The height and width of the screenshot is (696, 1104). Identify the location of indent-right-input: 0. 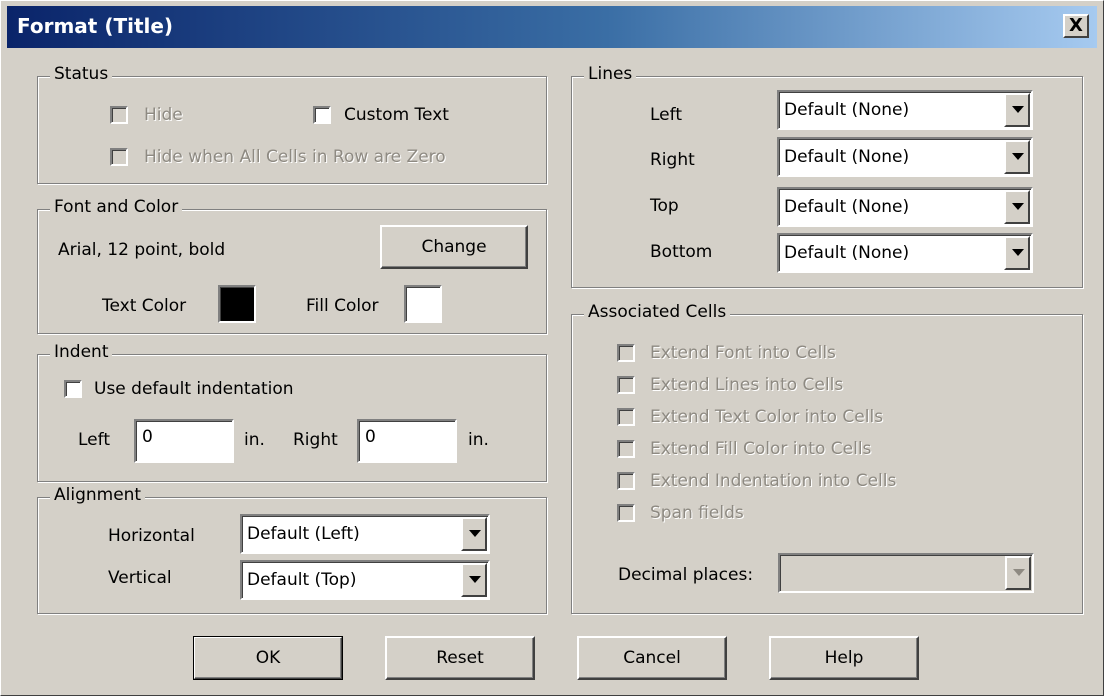
(407, 441).